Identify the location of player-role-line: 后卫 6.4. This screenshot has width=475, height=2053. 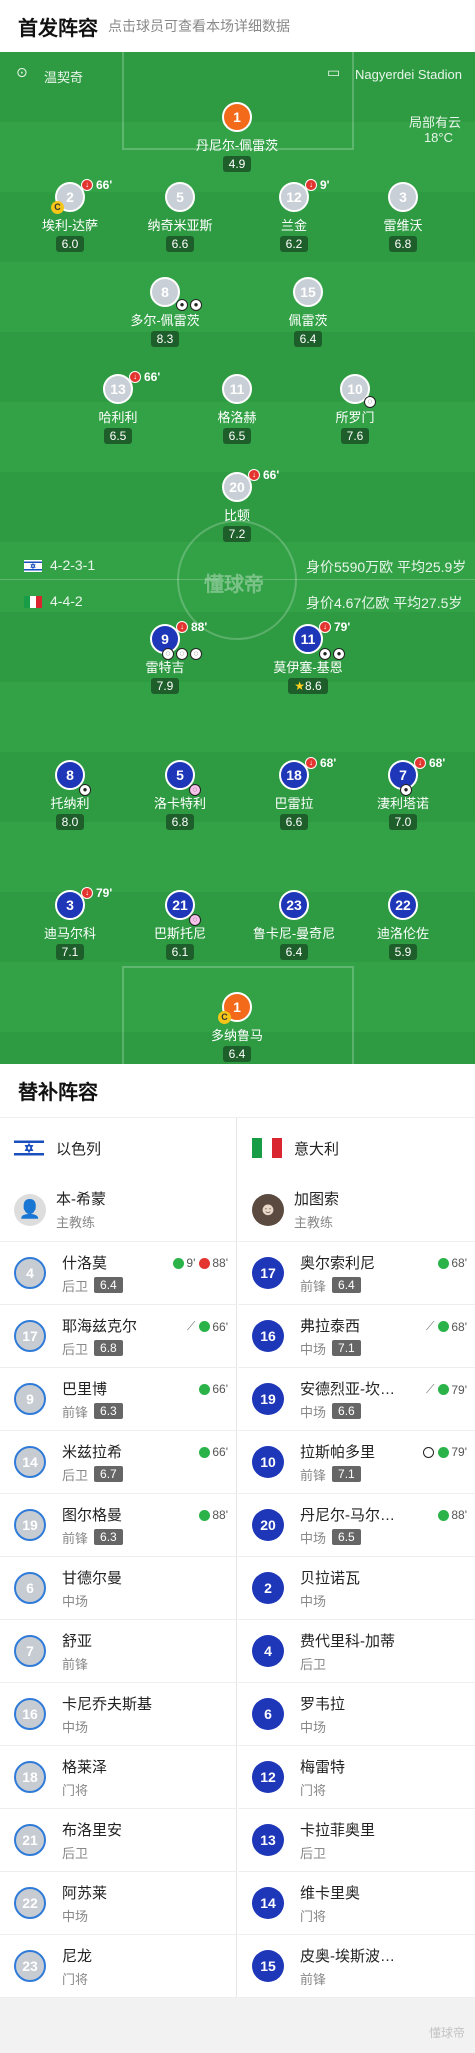
(149, 1285).